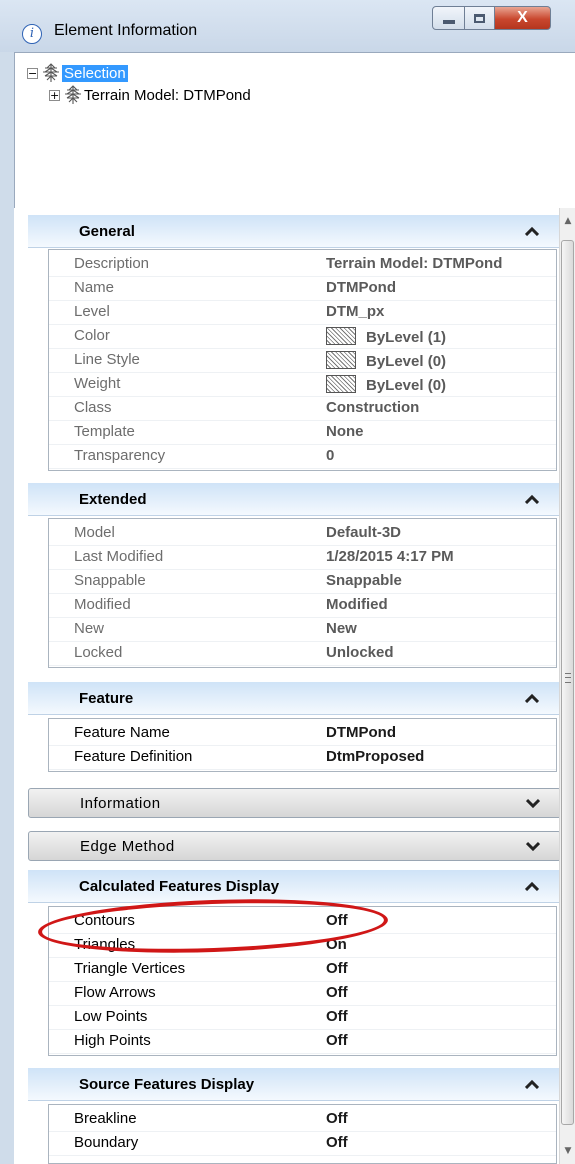  I want to click on property-row: Triangle Vertices Off, so click(302, 969).